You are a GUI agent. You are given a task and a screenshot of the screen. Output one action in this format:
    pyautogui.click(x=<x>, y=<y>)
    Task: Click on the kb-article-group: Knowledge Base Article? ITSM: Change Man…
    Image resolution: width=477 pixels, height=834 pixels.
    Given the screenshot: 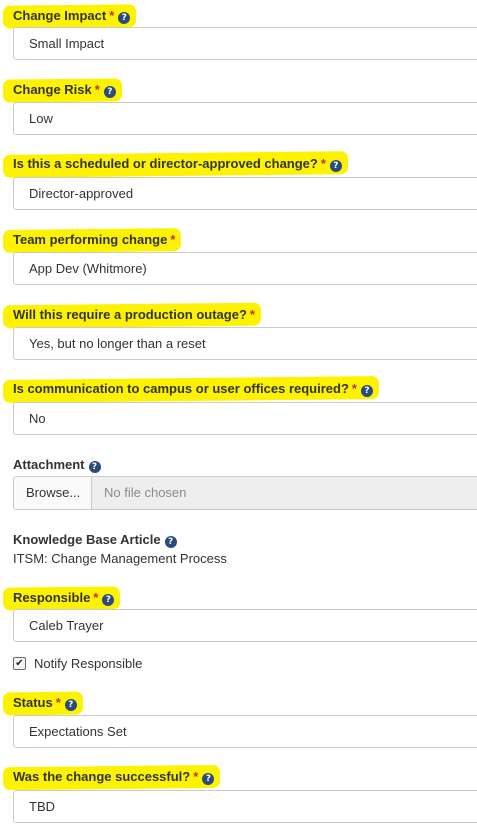 What is the action you would take?
    pyautogui.click(x=245, y=548)
    